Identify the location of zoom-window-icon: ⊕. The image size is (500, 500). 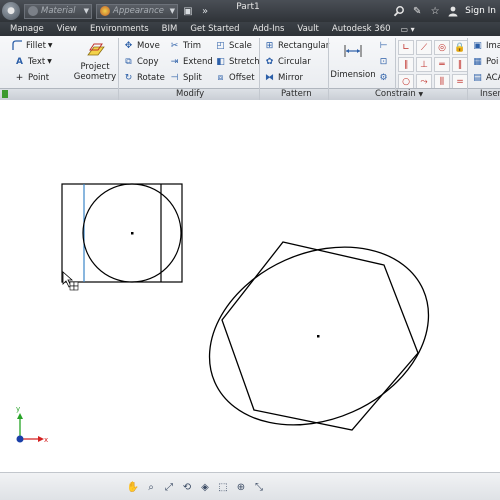
(241, 487).